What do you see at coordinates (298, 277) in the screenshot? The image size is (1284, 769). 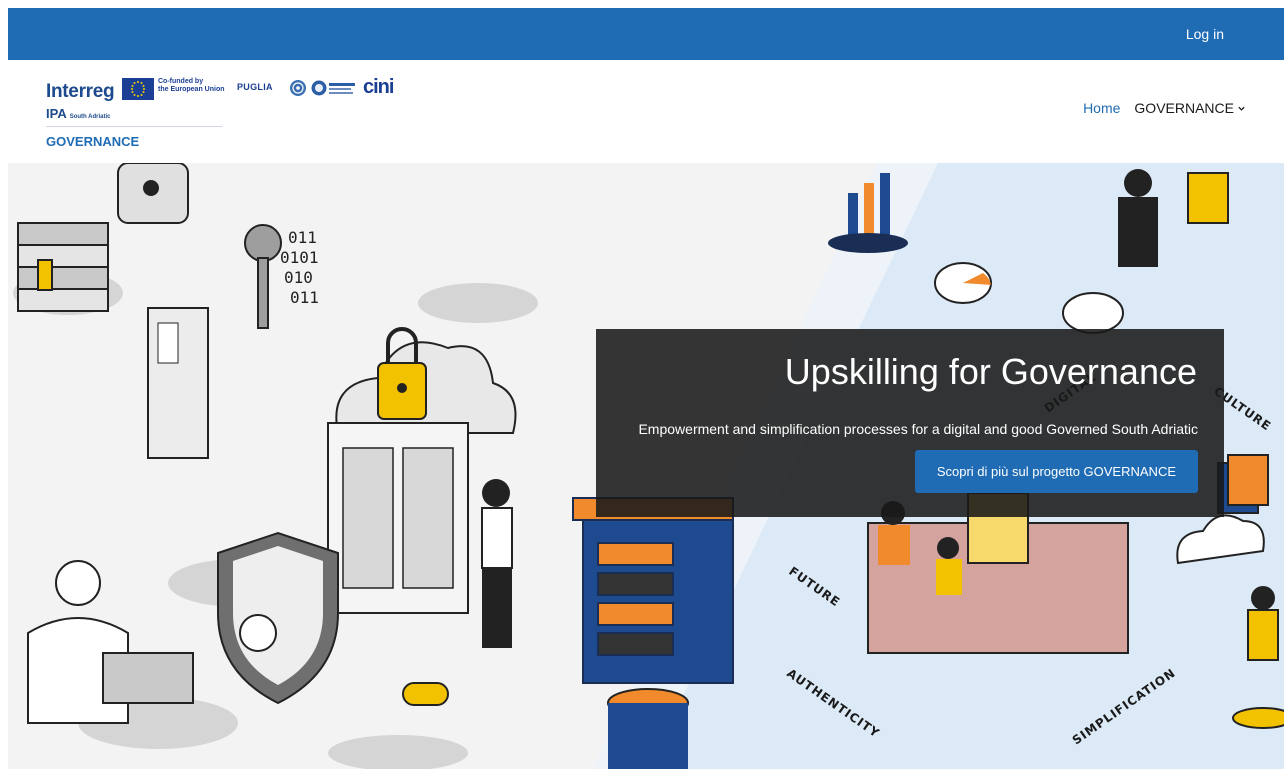 I see `svg-text: 010` at bounding box center [298, 277].